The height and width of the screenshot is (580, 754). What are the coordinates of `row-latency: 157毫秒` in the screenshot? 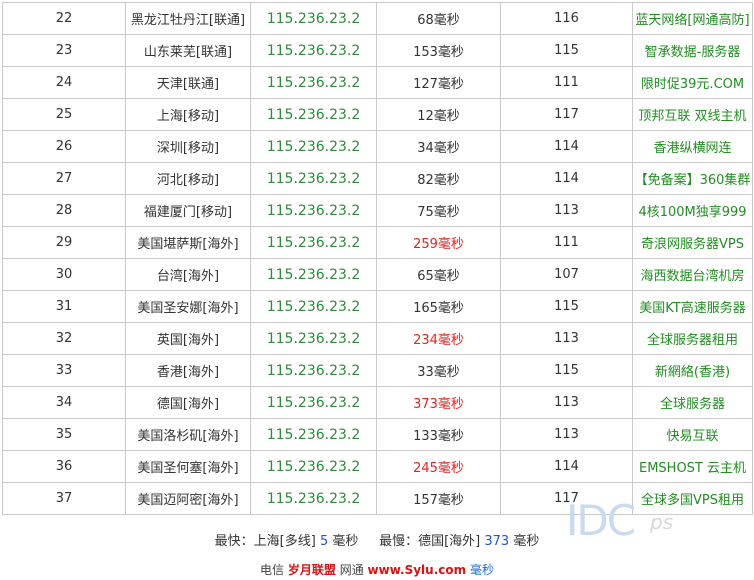 It's located at (438, 498).